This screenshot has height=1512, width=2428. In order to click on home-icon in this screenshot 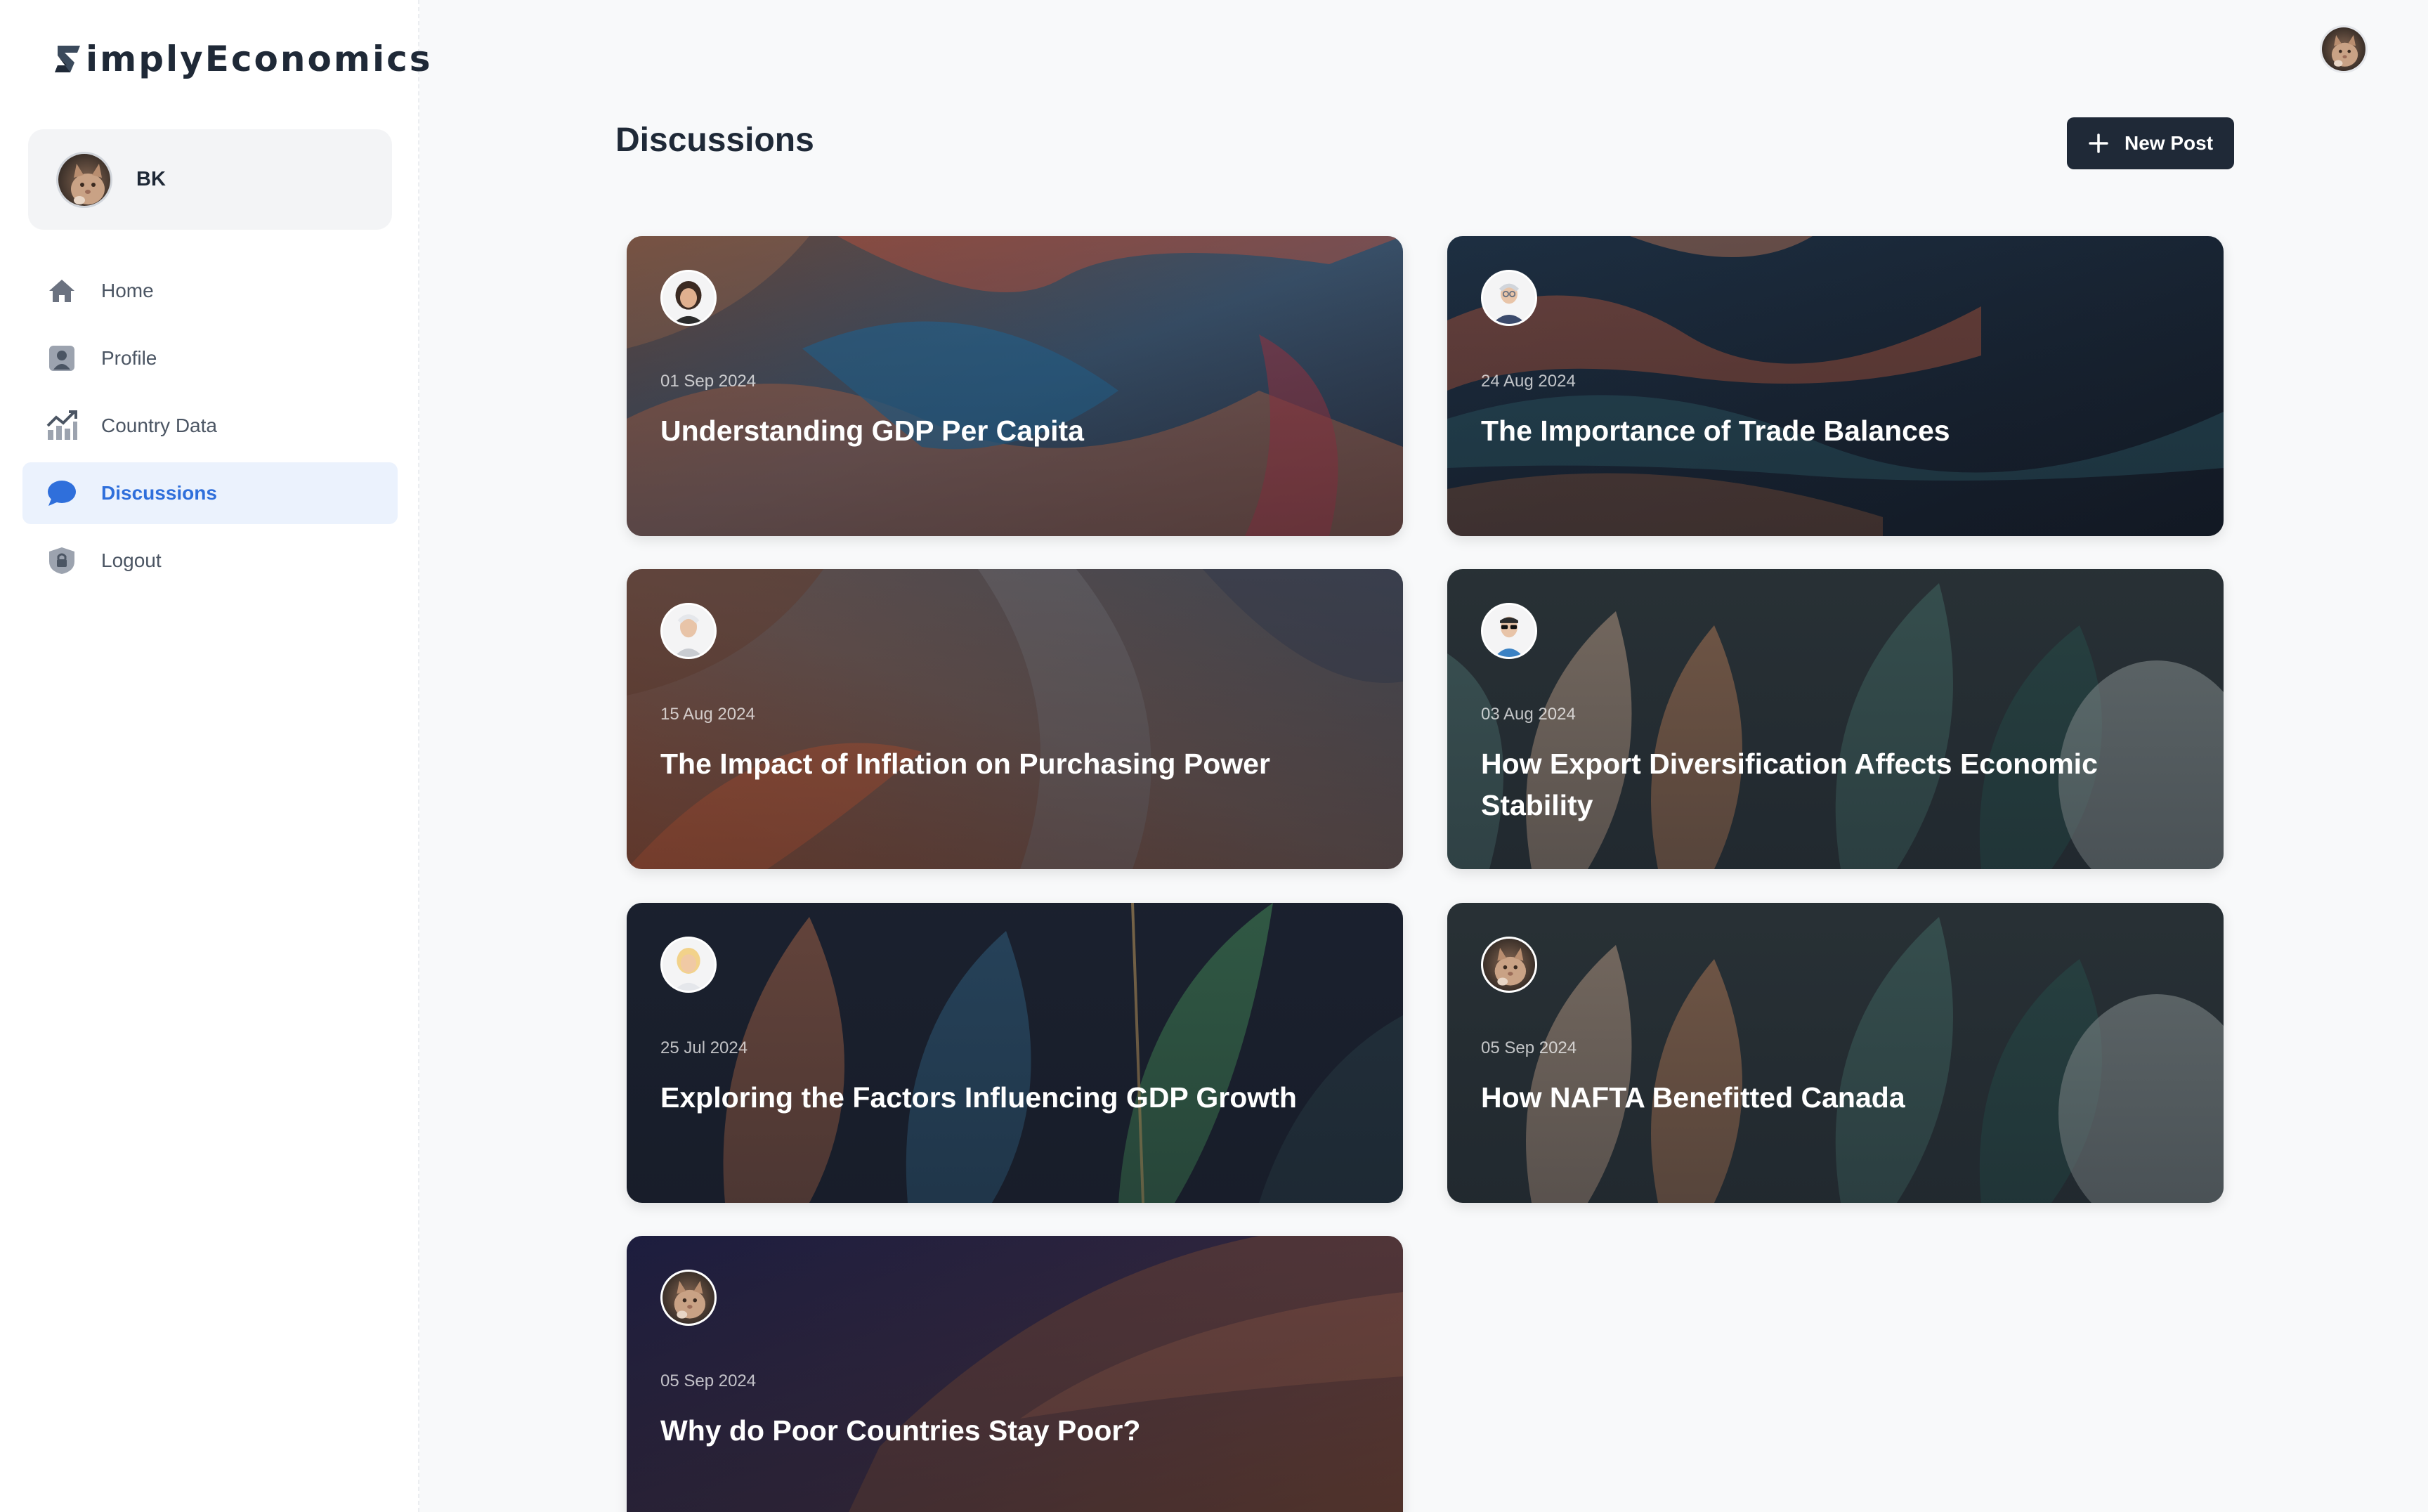, I will do `click(61, 290)`.